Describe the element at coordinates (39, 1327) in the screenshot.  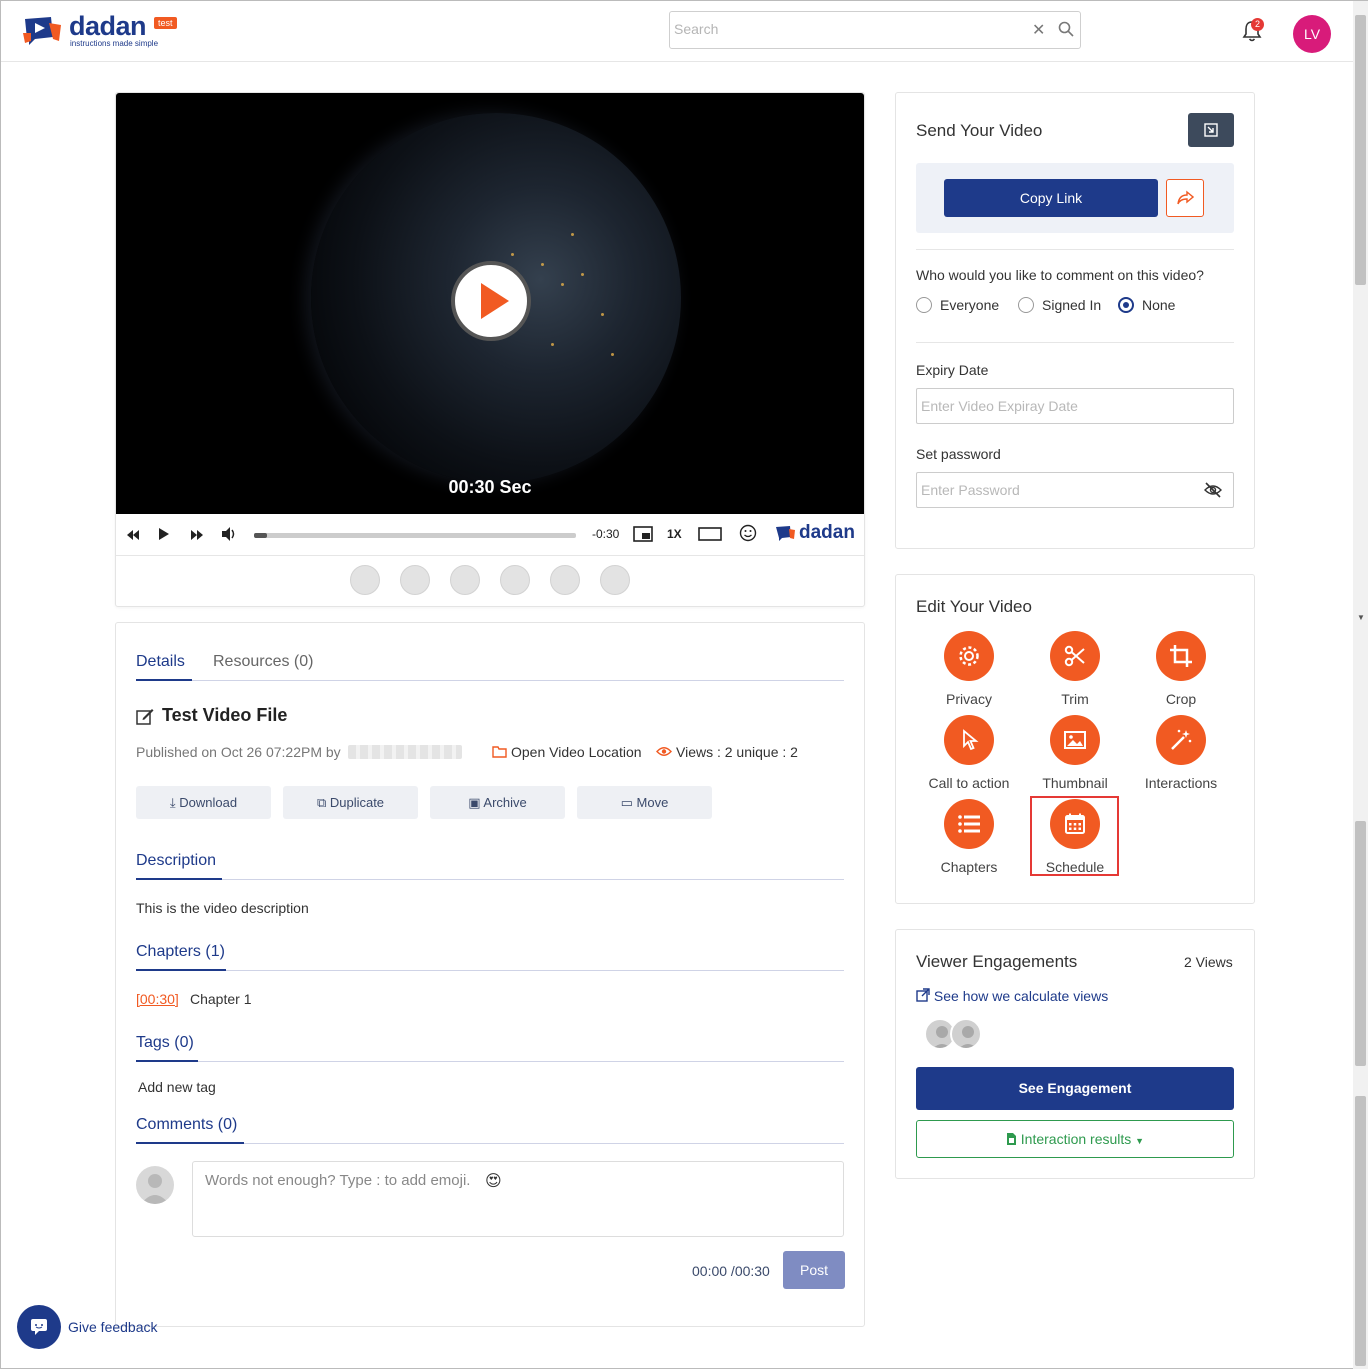
I see `feedback-button` at that location.